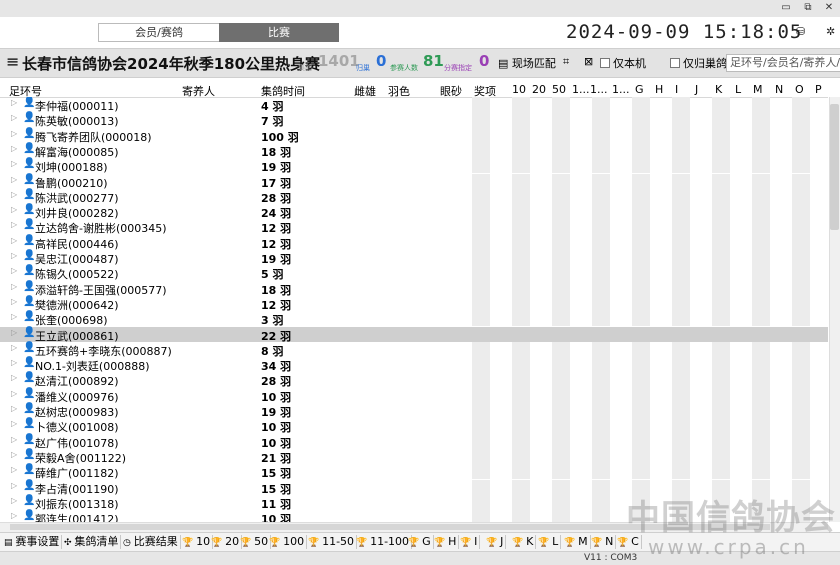  Describe the element at coordinates (783, 63) in the screenshot. I see `search-input: 足环号/会员名/寄养人/鸽` at that location.